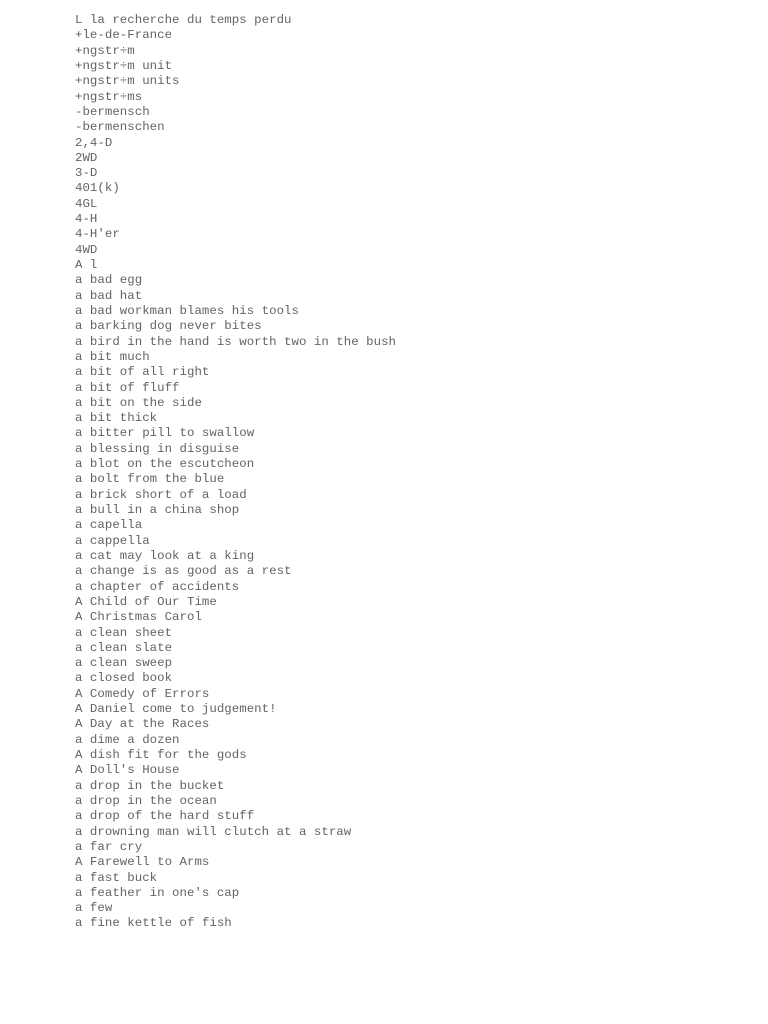 The height and width of the screenshot is (1024, 768). Describe the element at coordinates (112, 111) in the screenshot. I see `word-list-entry: -bermensch` at that location.